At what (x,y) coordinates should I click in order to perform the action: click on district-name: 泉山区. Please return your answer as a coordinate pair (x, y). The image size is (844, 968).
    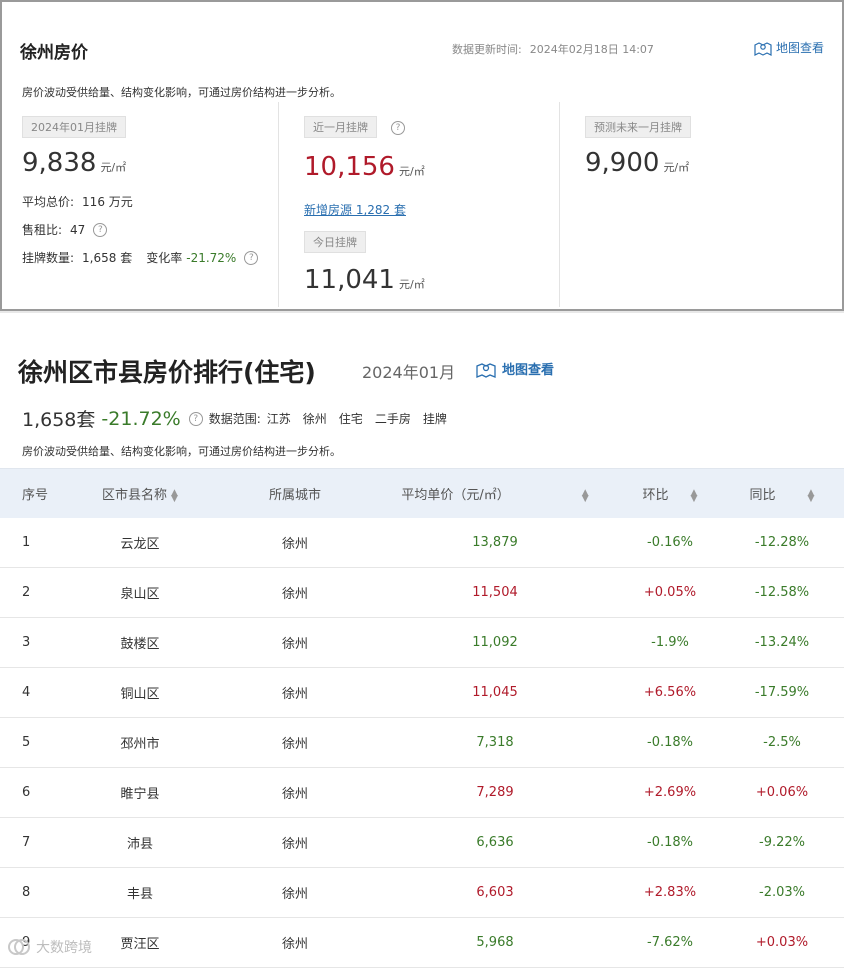
    Looking at the image, I should click on (140, 594).